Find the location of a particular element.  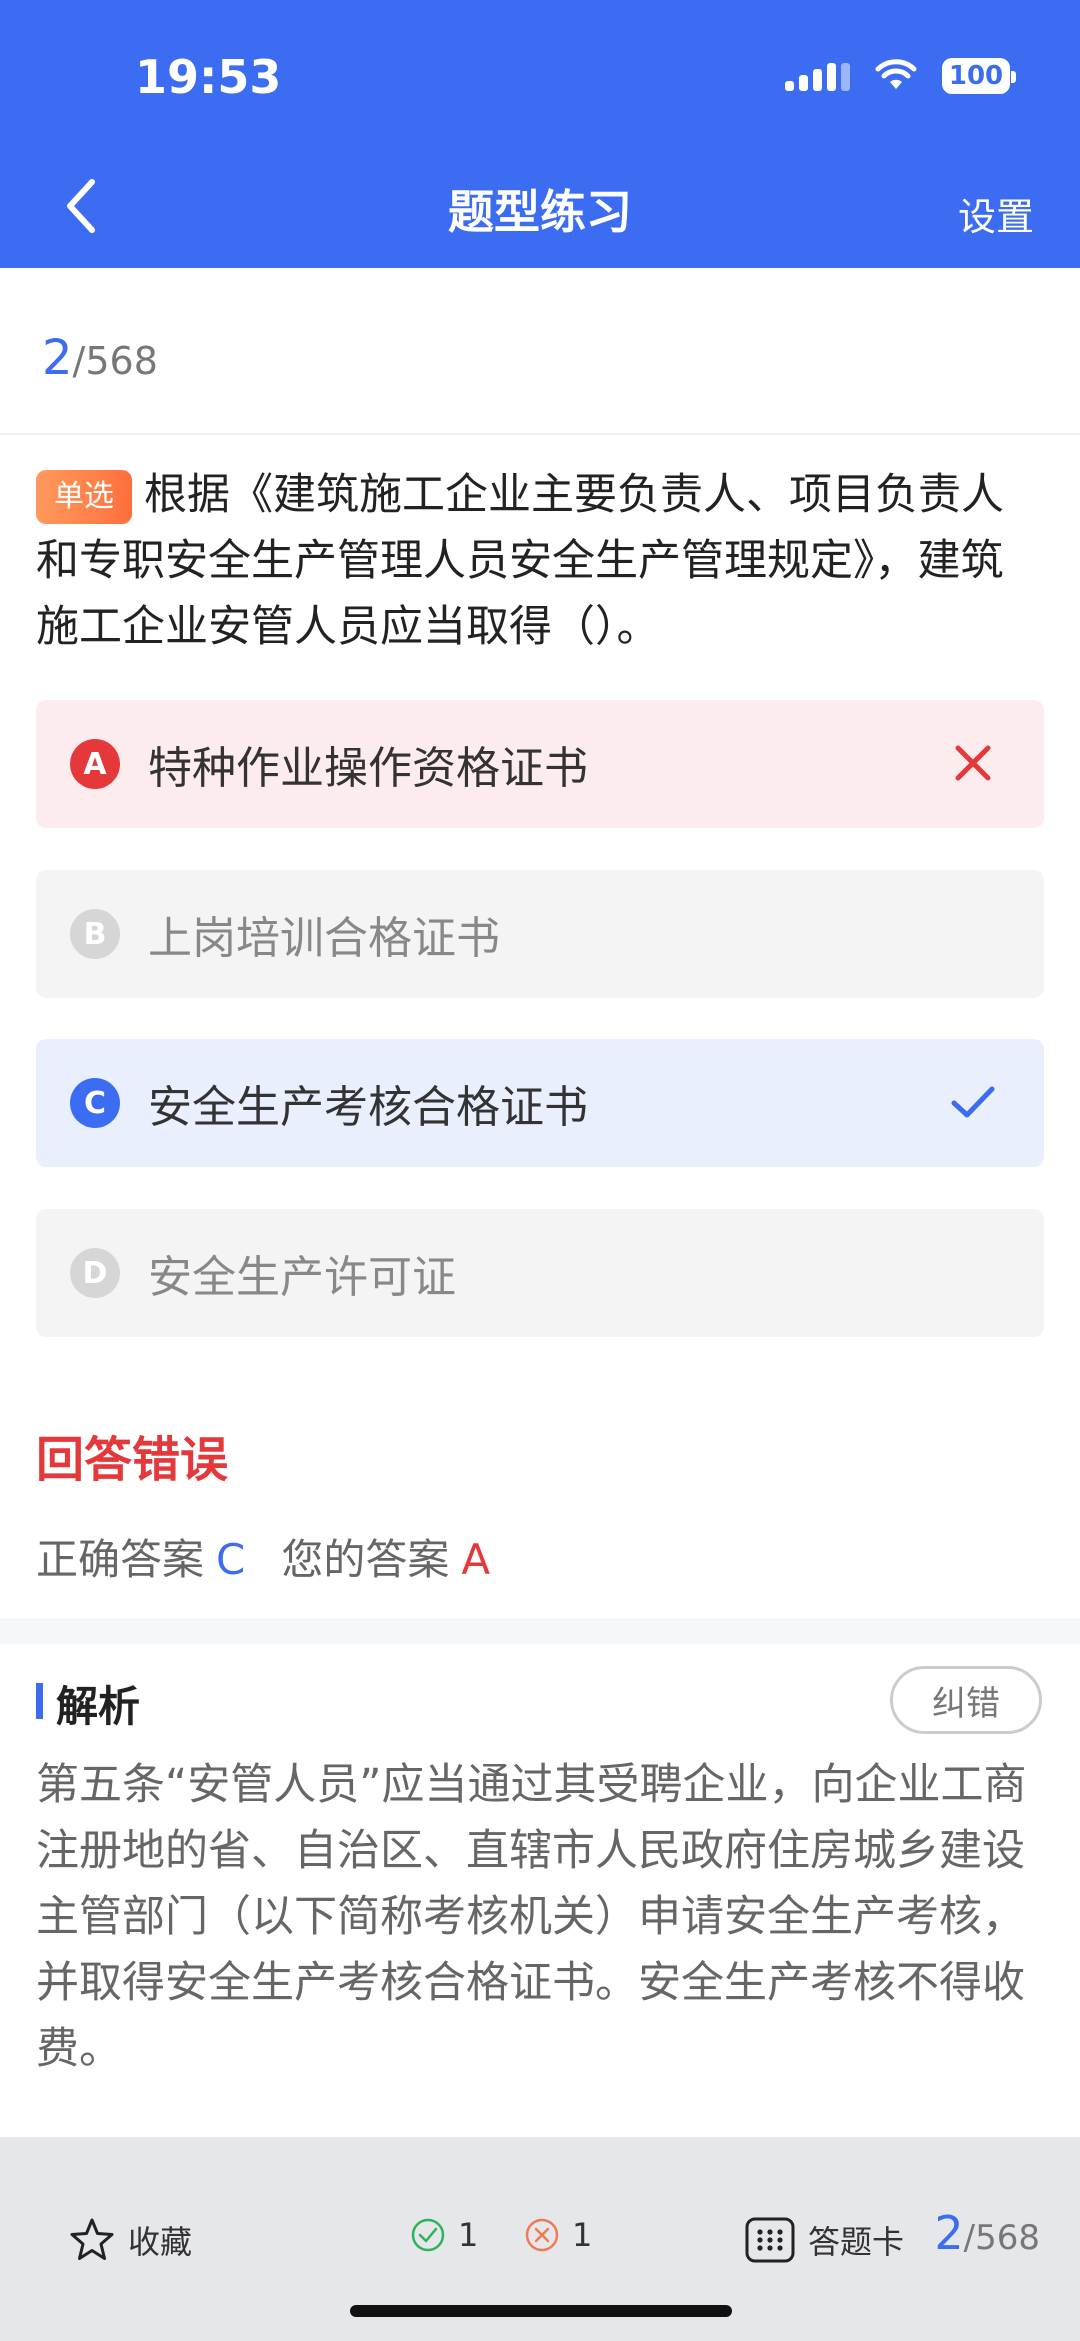

footer-progress-current: 2 is located at coordinates (949, 2233).